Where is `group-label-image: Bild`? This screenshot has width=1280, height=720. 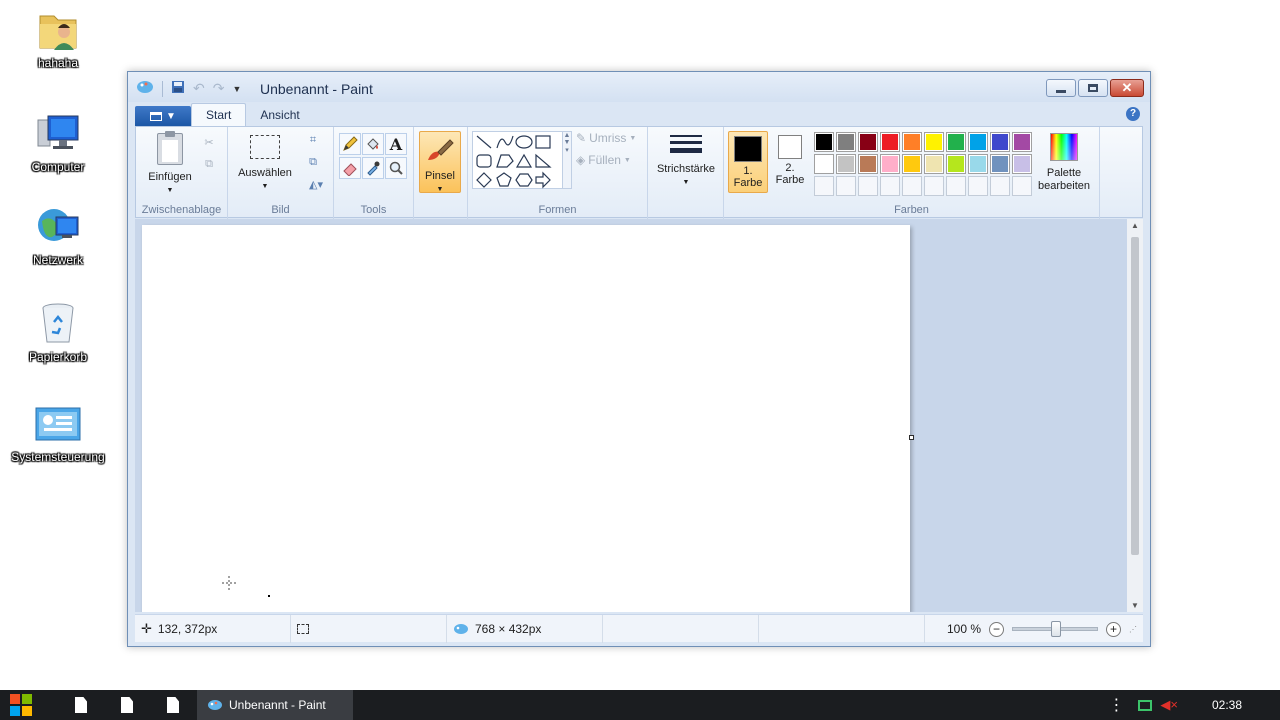
group-label-image: Bild is located at coordinates (280, 210).